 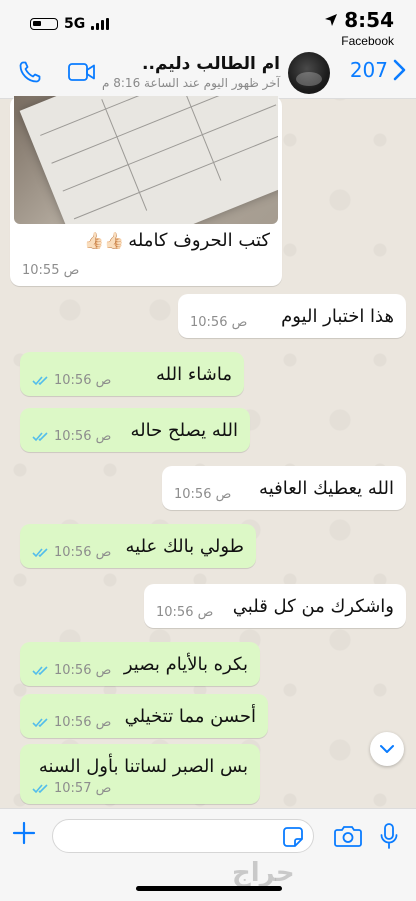 What do you see at coordinates (51, 270) in the screenshot?
I see `message-time: 10:55 ص` at bounding box center [51, 270].